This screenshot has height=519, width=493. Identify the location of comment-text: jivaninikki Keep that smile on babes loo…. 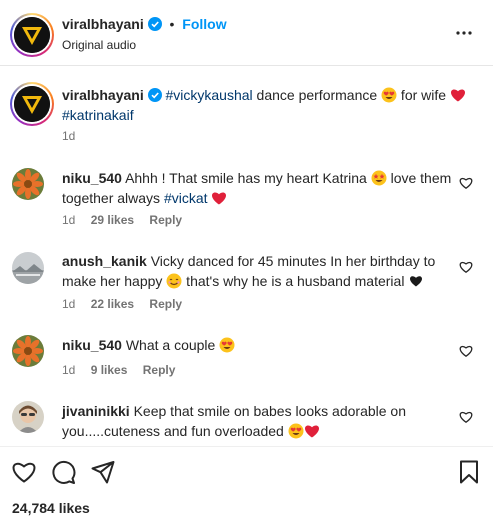
(259, 421).